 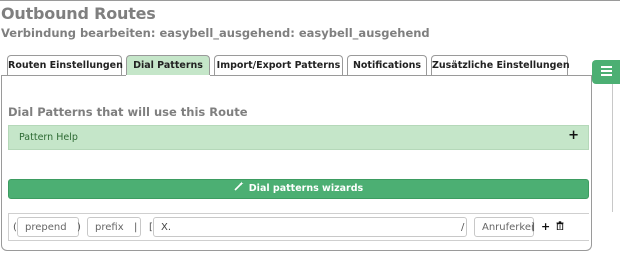 I want to click on list-icon, so click(x=606, y=71).